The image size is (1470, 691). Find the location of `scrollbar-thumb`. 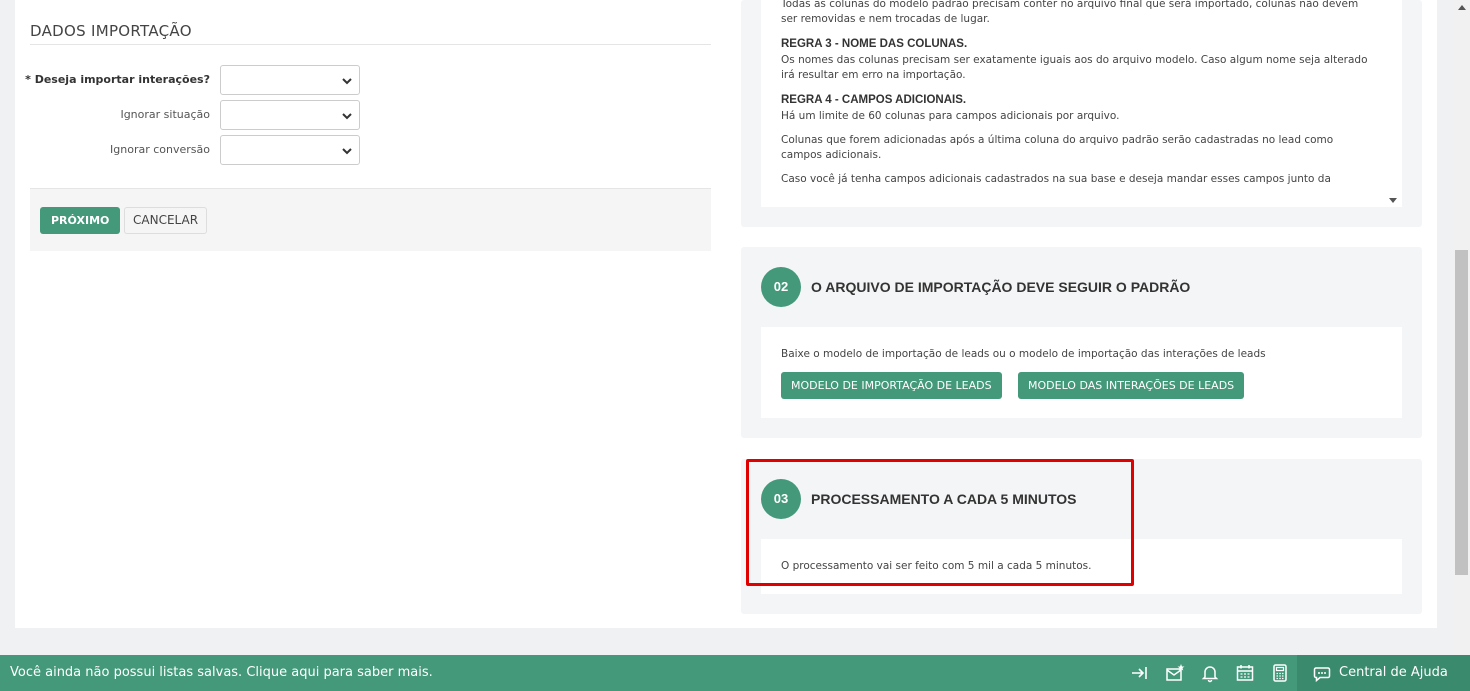

scrollbar-thumb is located at coordinates (1461, 412).